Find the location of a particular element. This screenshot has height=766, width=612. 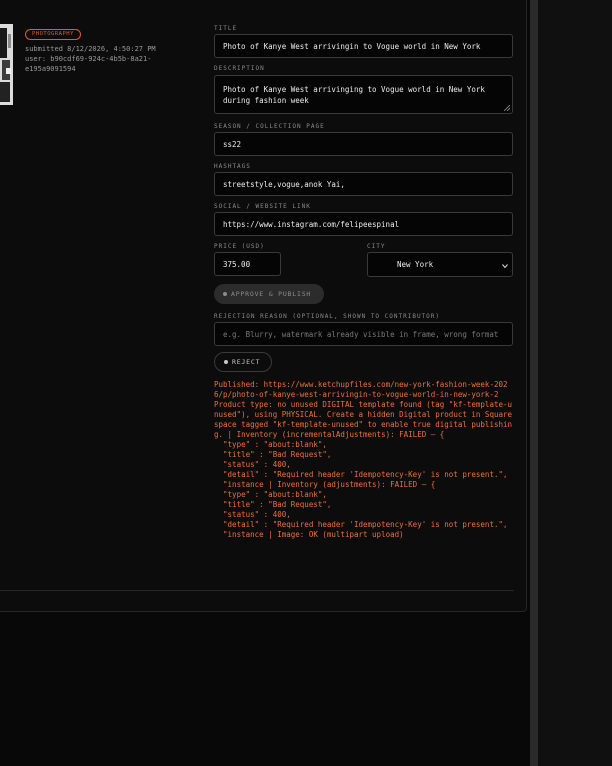

divider is located at coordinates (257, 590).